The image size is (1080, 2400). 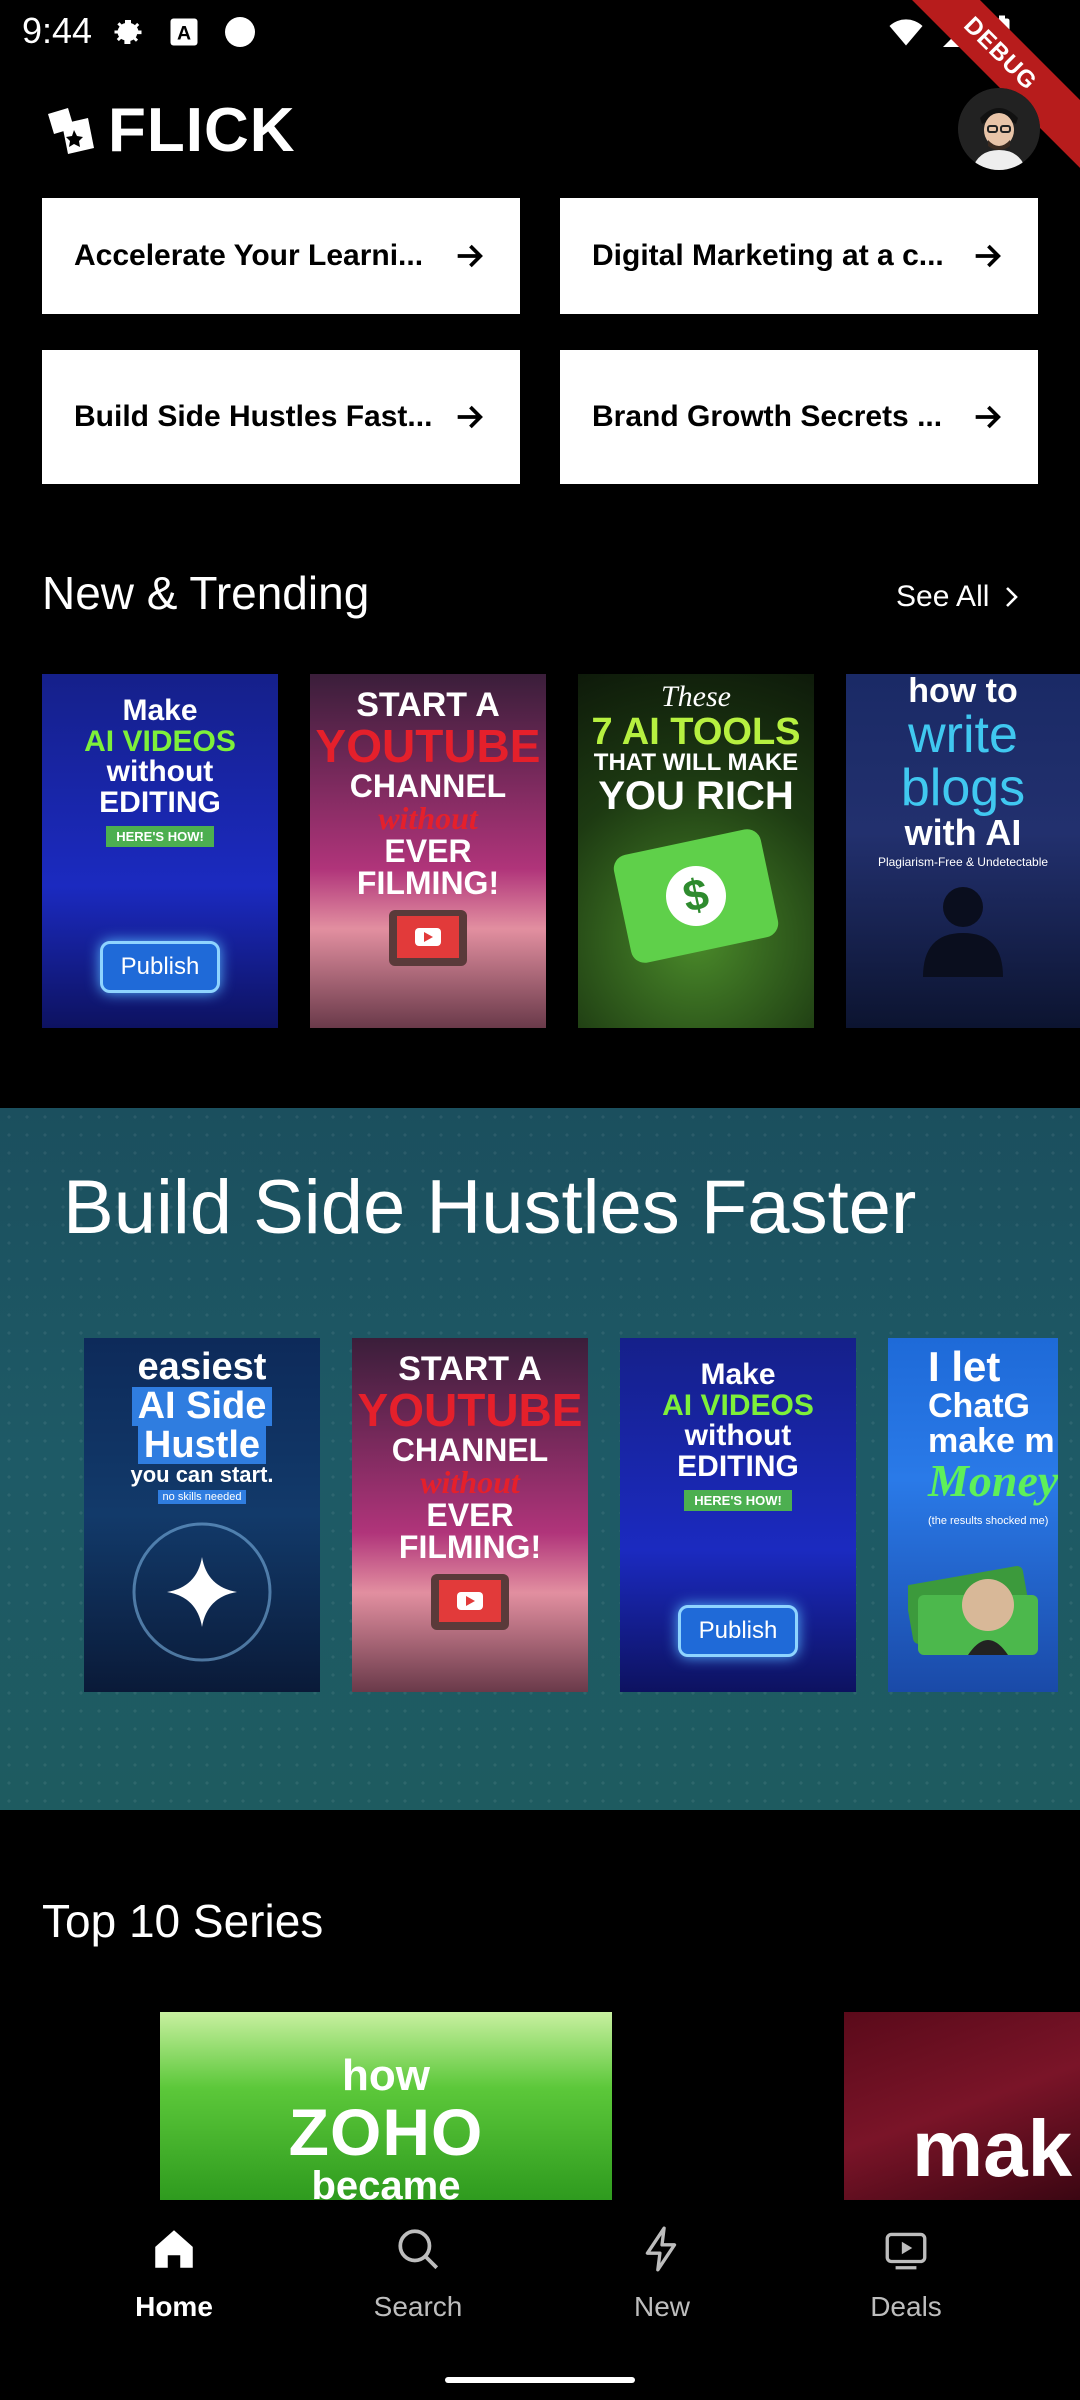 I want to click on see-all-label: See All, so click(x=943, y=596).